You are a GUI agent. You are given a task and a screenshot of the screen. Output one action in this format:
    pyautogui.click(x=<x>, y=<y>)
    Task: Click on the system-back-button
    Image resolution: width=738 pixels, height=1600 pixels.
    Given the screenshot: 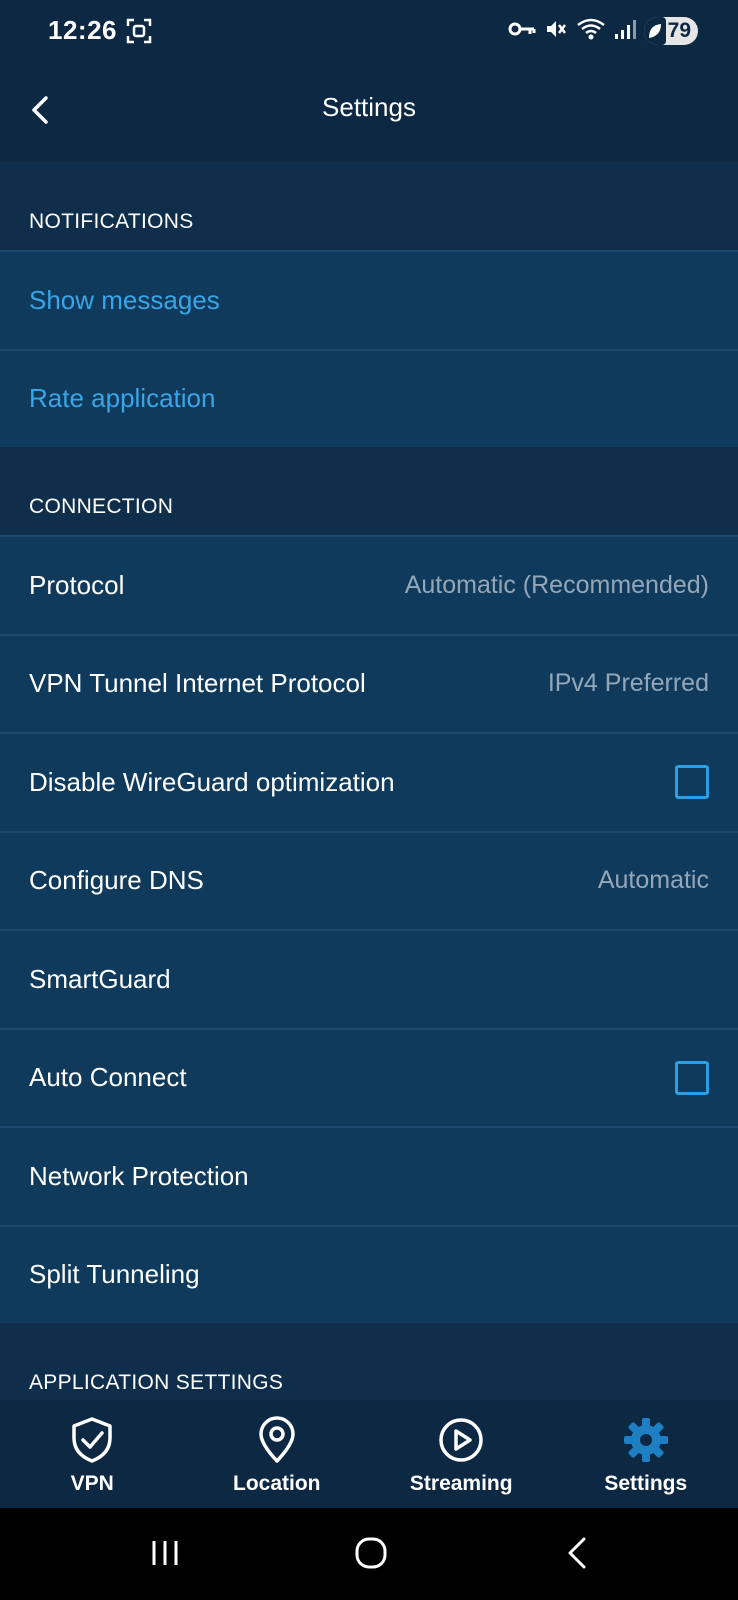 What is the action you would take?
    pyautogui.click(x=579, y=1555)
    